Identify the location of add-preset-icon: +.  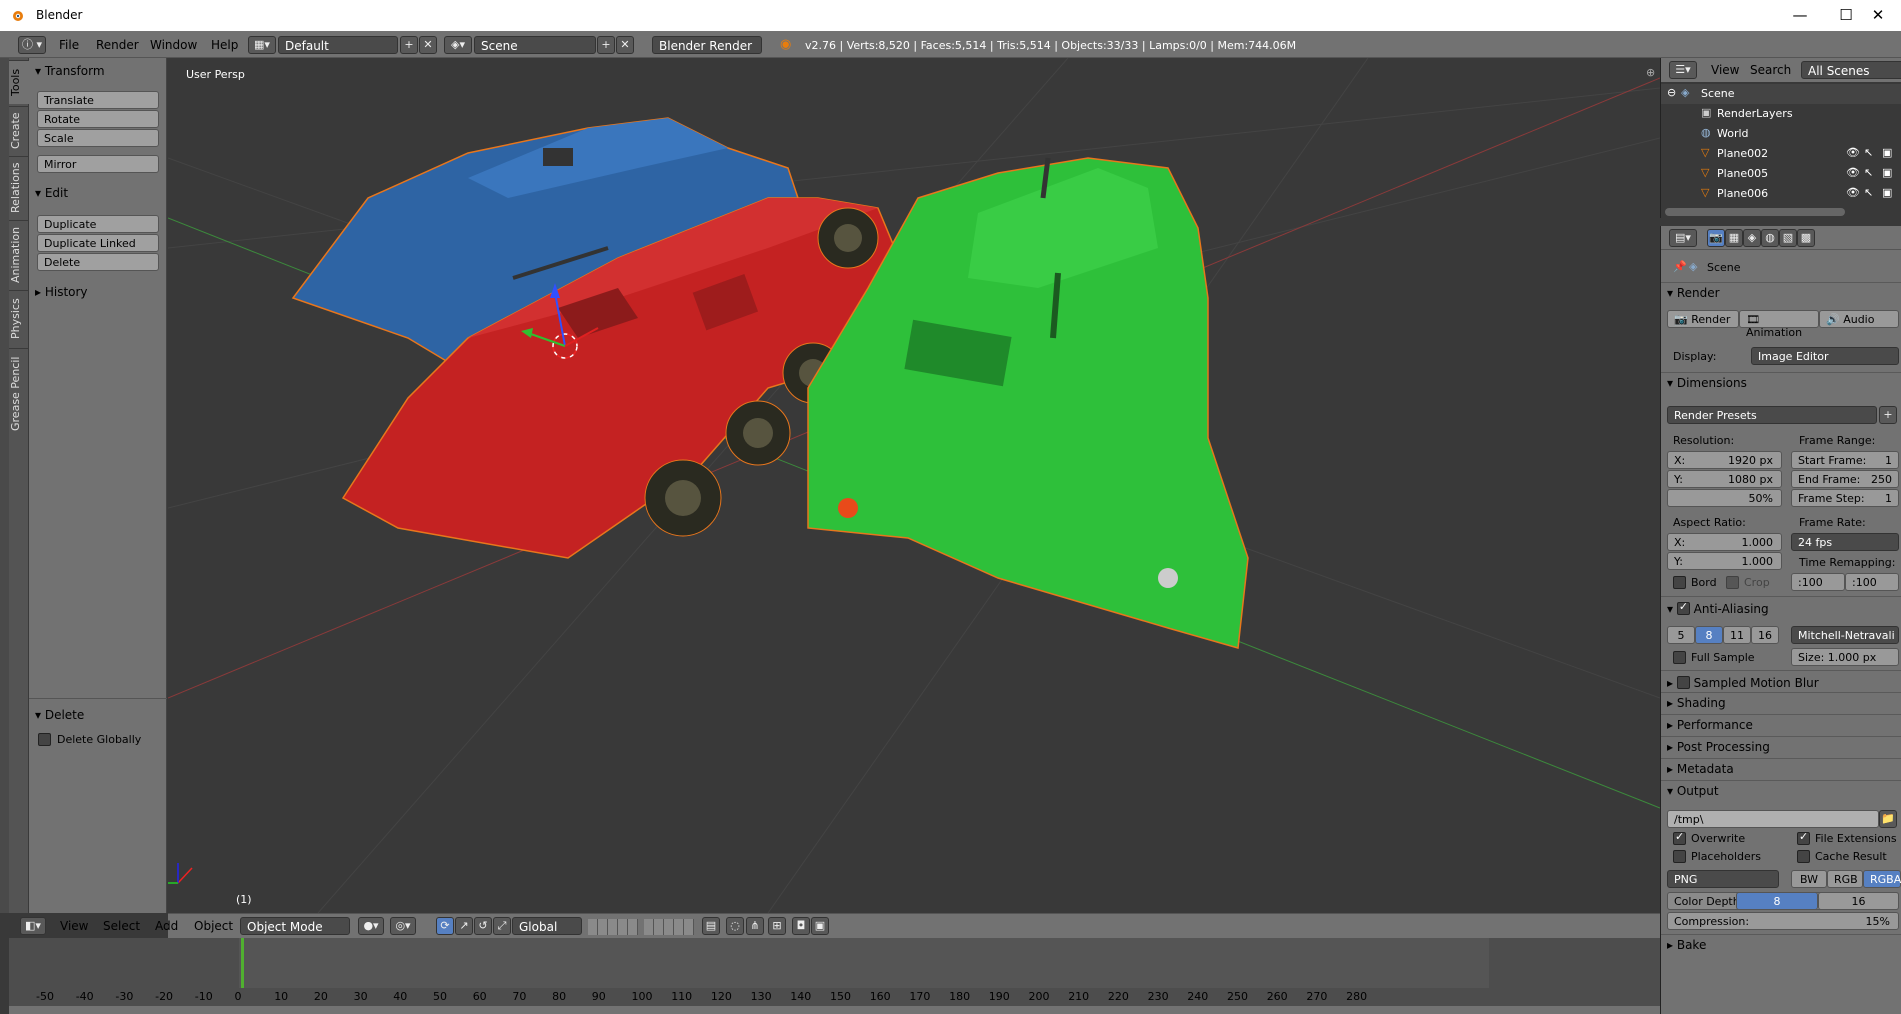
(1888, 415).